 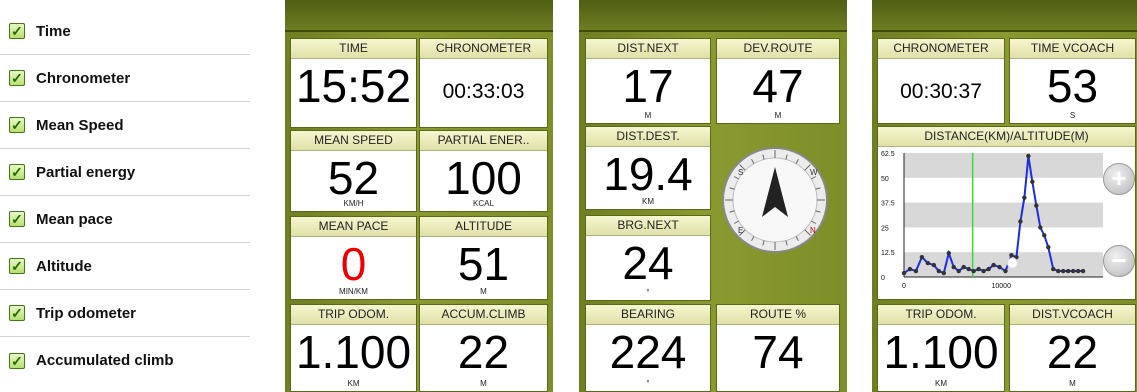 I want to click on field-value: 47, so click(x=778, y=86).